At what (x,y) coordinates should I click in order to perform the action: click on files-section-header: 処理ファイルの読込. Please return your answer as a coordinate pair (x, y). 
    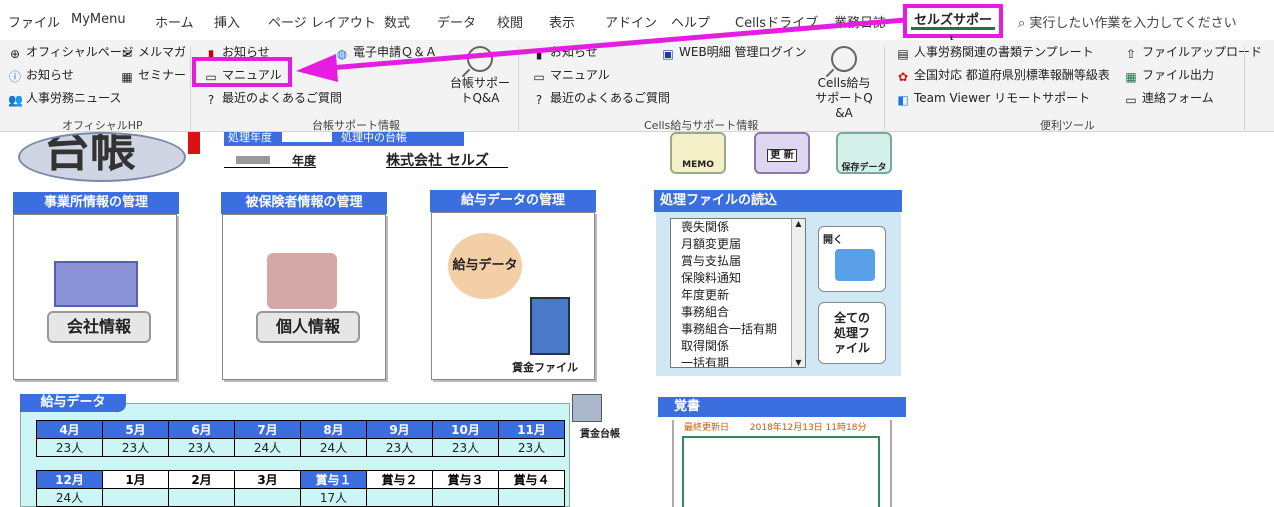
    Looking at the image, I should click on (778, 201).